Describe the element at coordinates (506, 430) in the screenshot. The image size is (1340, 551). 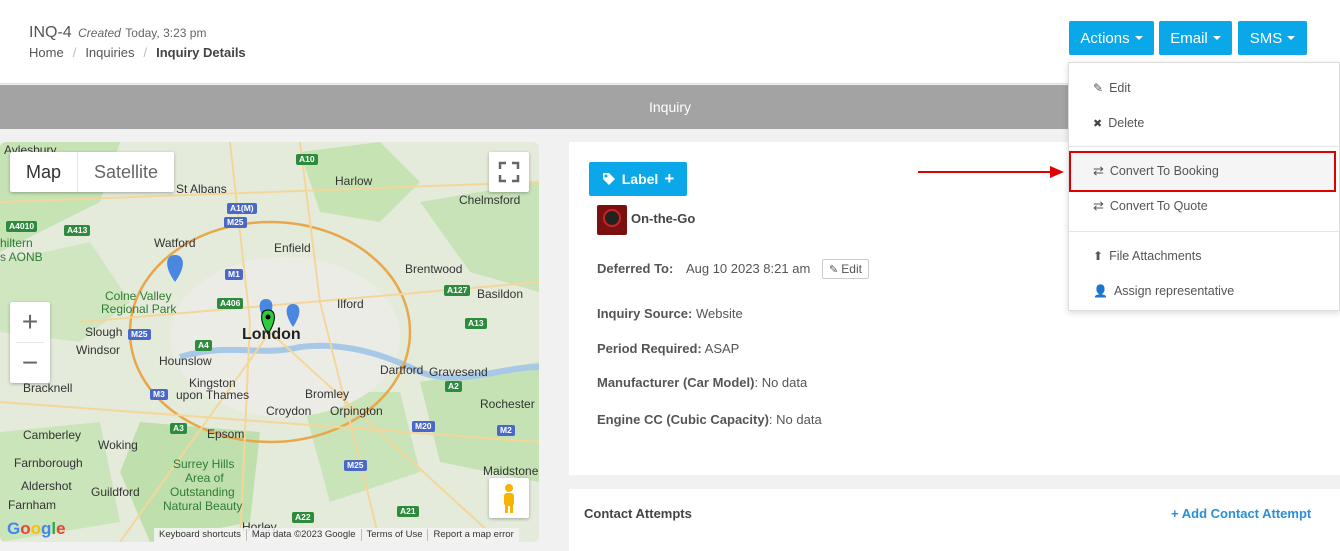
I see `road-shield: M2` at that location.